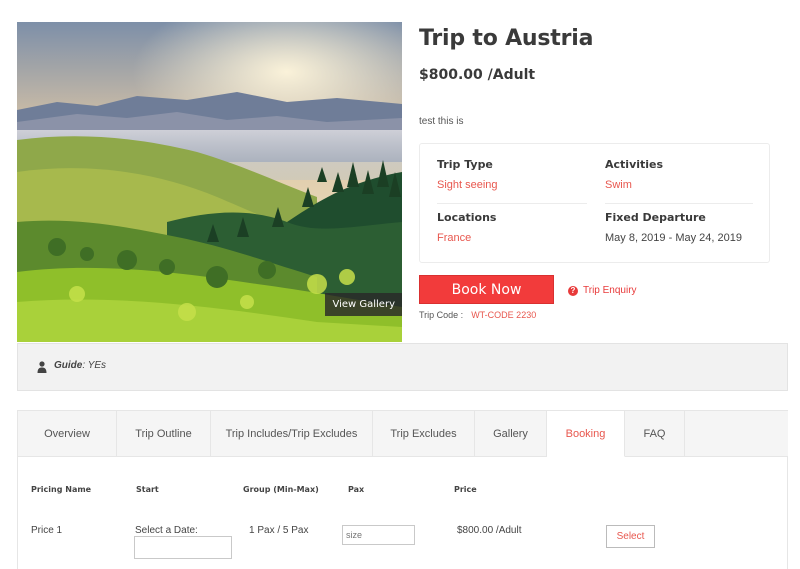 The width and height of the screenshot is (800, 569). Describe the element at coordinates (183, 547) in the screenshot. I see `start-date-input` at that location.